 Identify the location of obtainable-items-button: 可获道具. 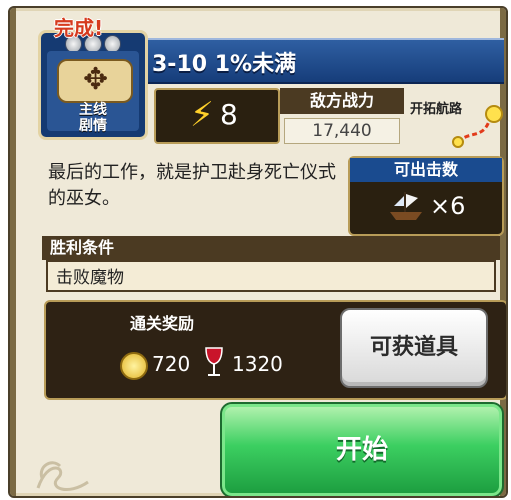
(414, 348).